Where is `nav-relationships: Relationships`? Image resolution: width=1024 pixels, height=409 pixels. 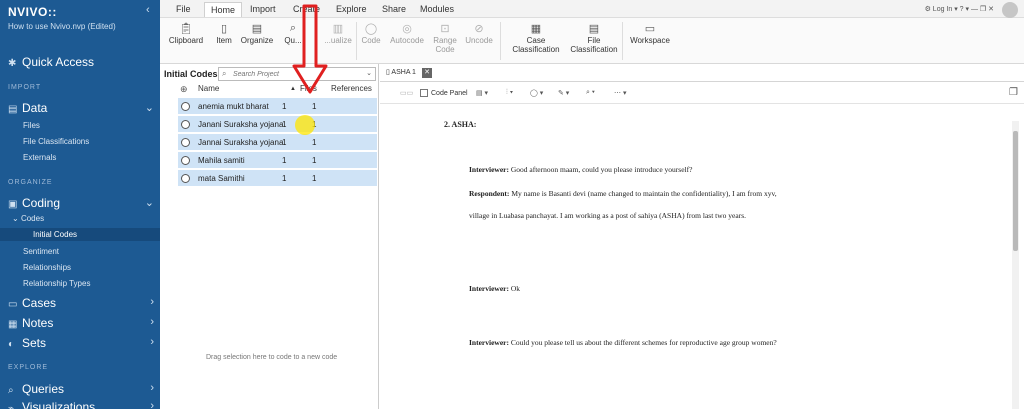
nav-relationships: Relationships is located at coordinates (47, 267).